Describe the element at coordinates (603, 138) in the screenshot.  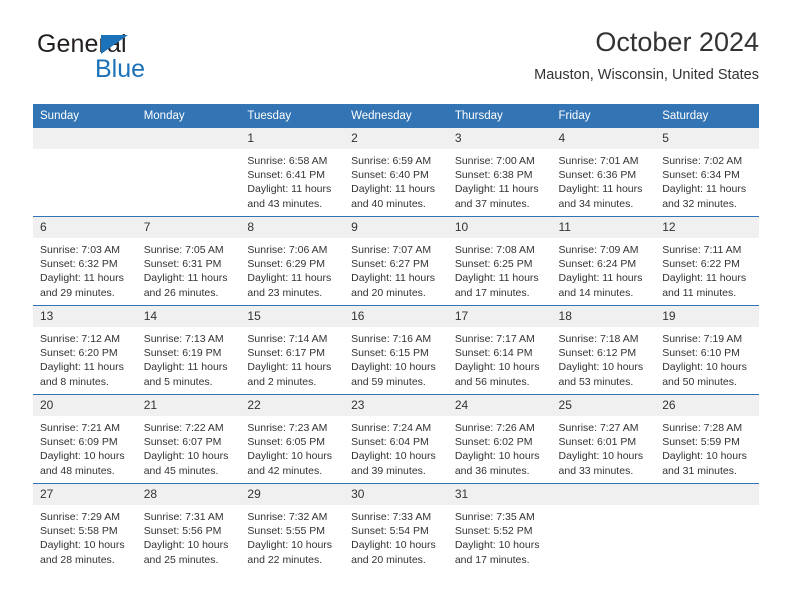
I see `day-number: 4` at that location.